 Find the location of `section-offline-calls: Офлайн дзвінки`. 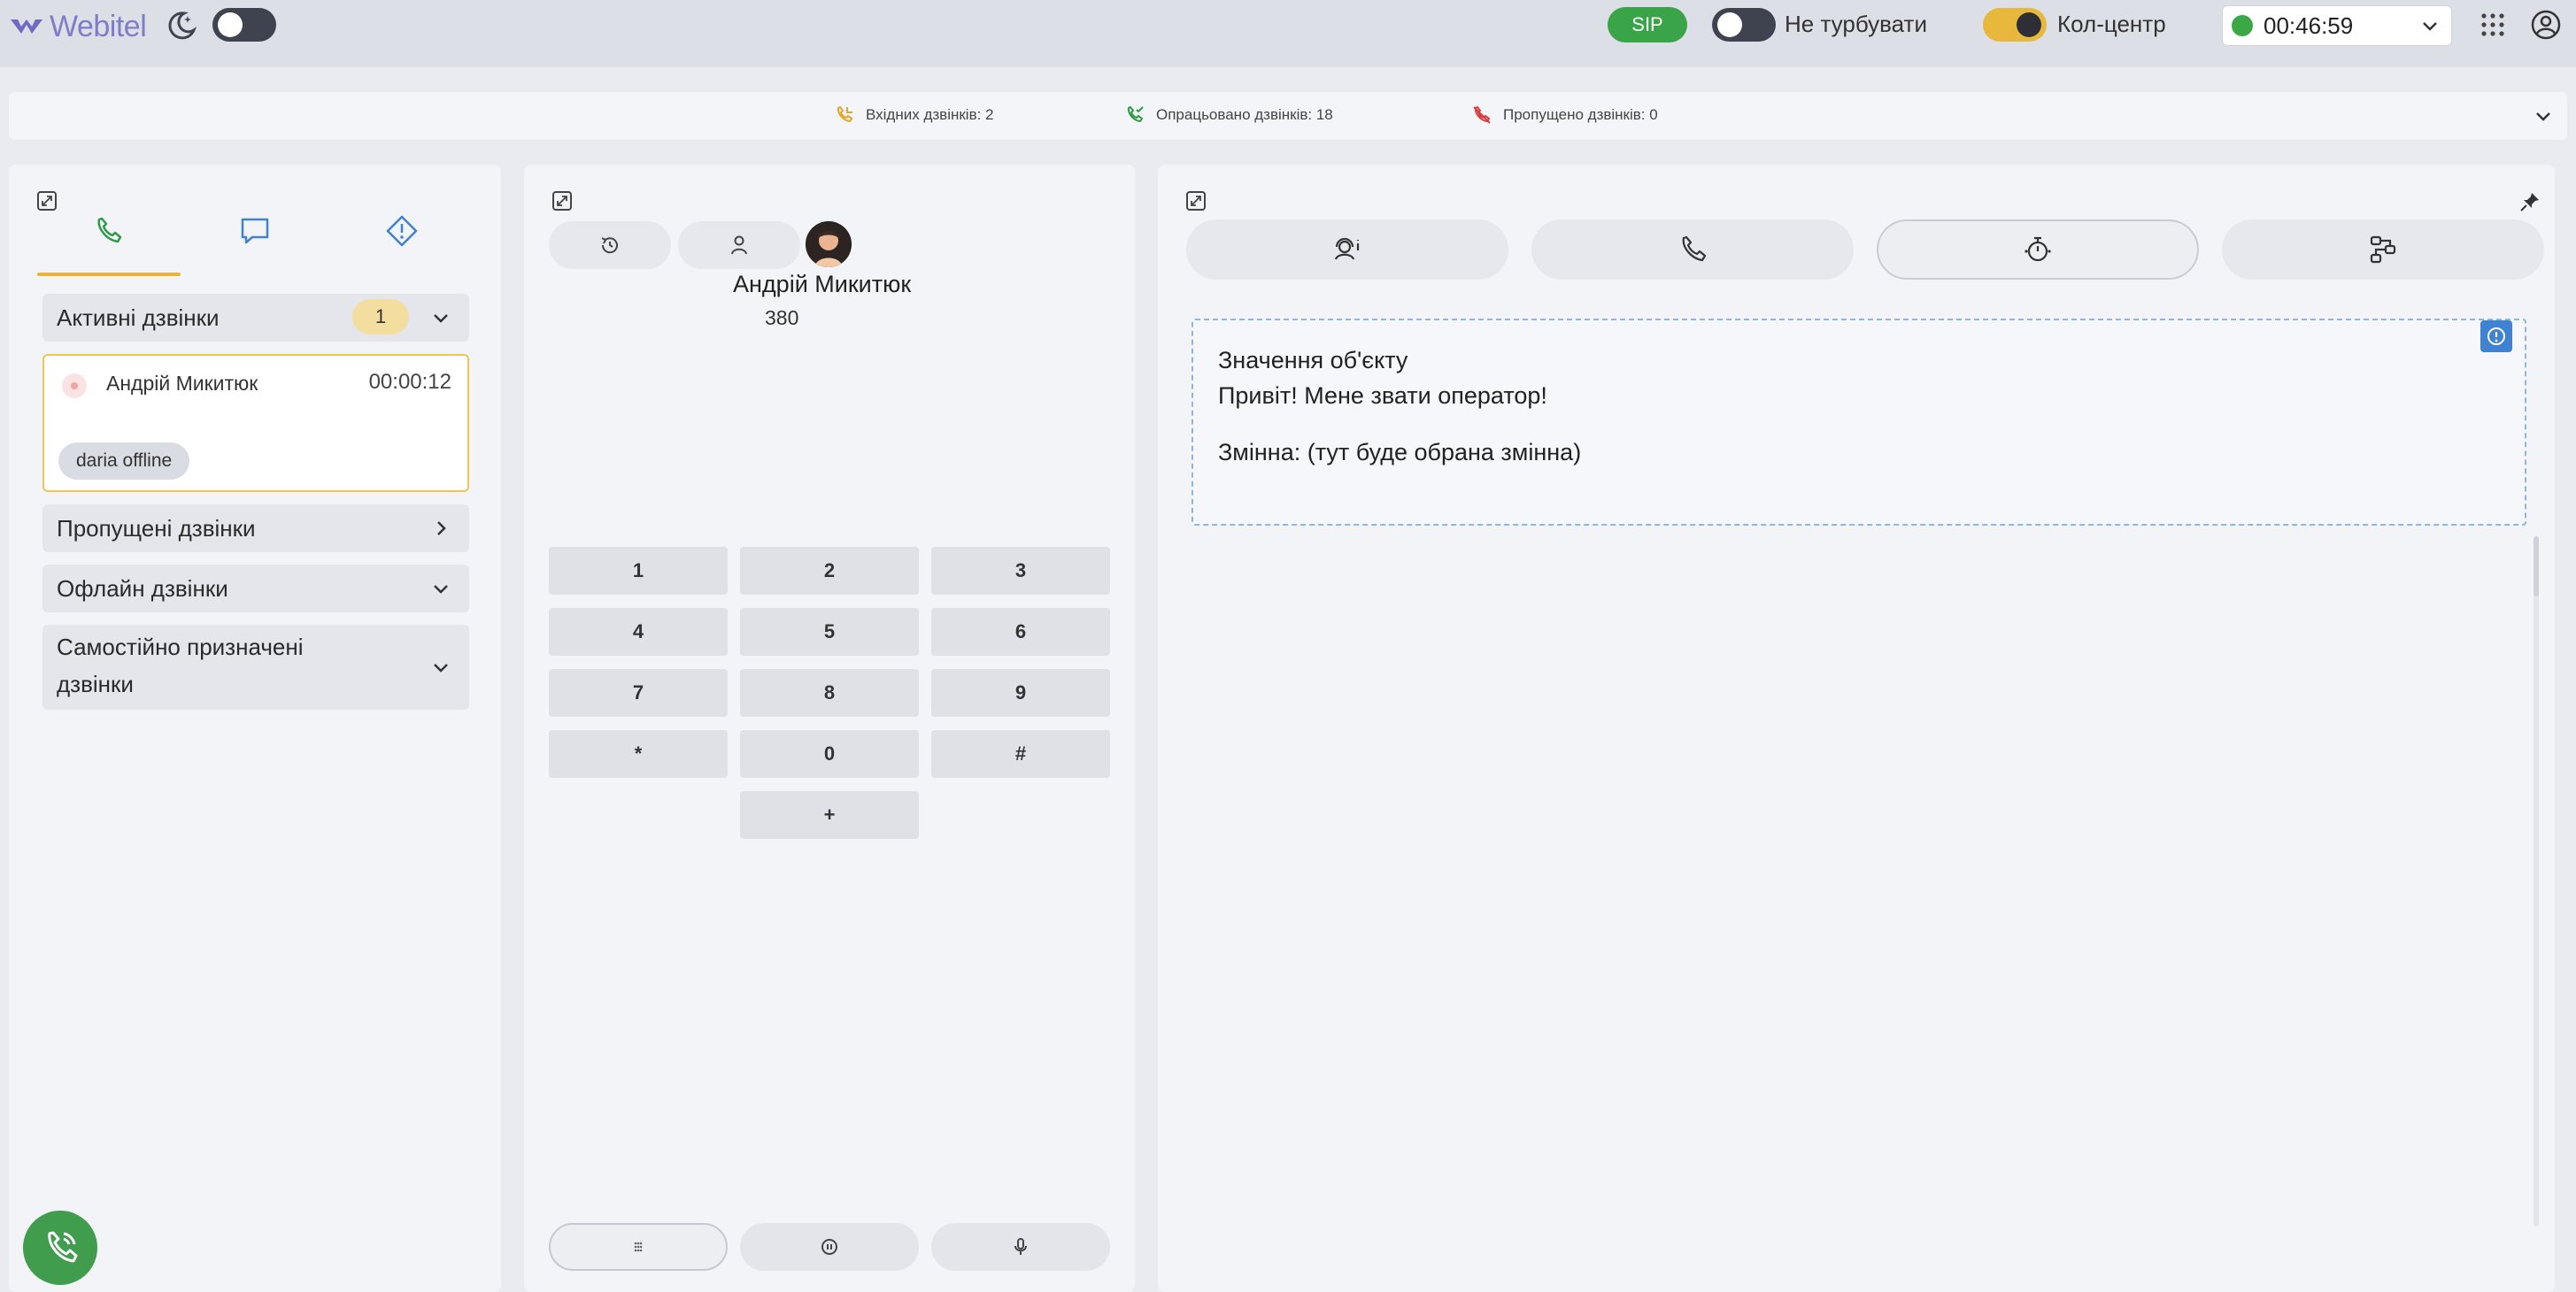

section-offline-calls: Офлайн дзвінки is located at coordinates (255, 588).